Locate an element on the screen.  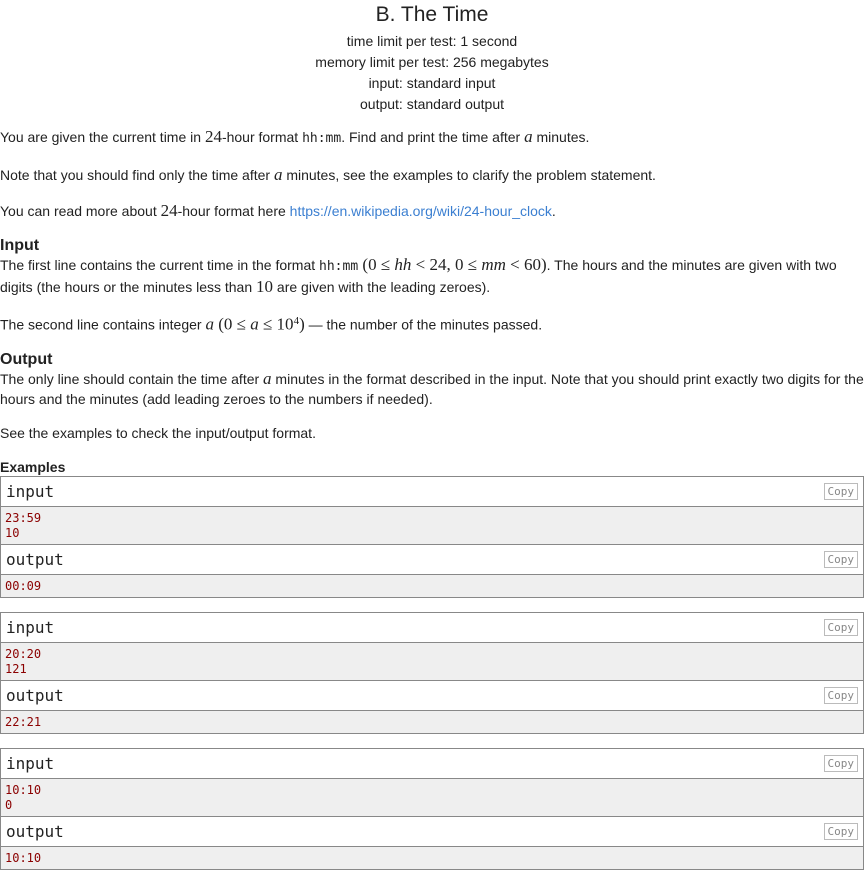
output-data: 10:10 is located at coordinates (432, 857).